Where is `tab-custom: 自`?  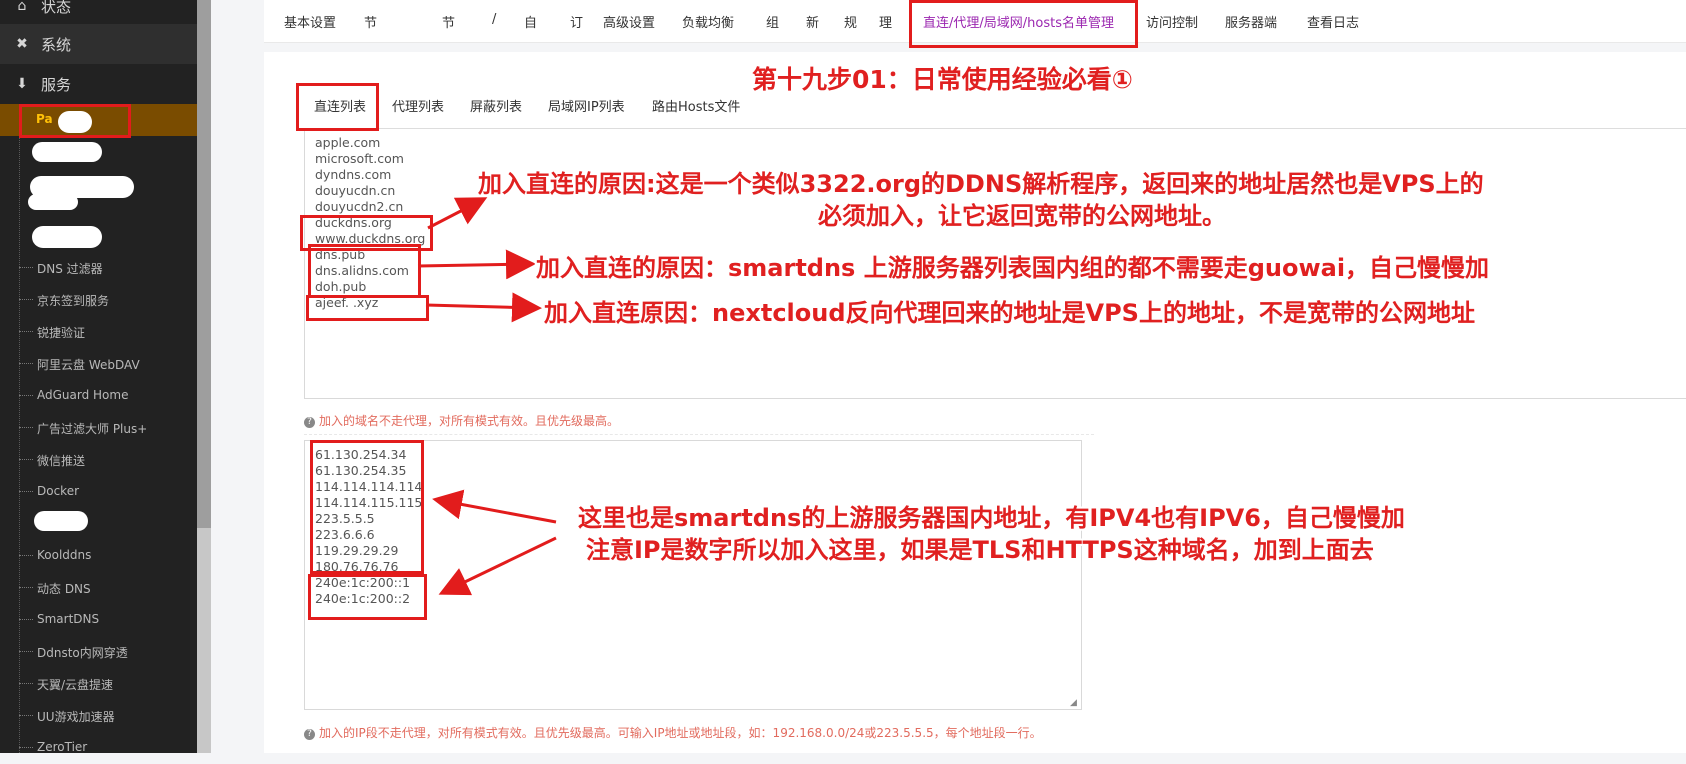 tab-custom: 自 is located at coordinates (530, 21).